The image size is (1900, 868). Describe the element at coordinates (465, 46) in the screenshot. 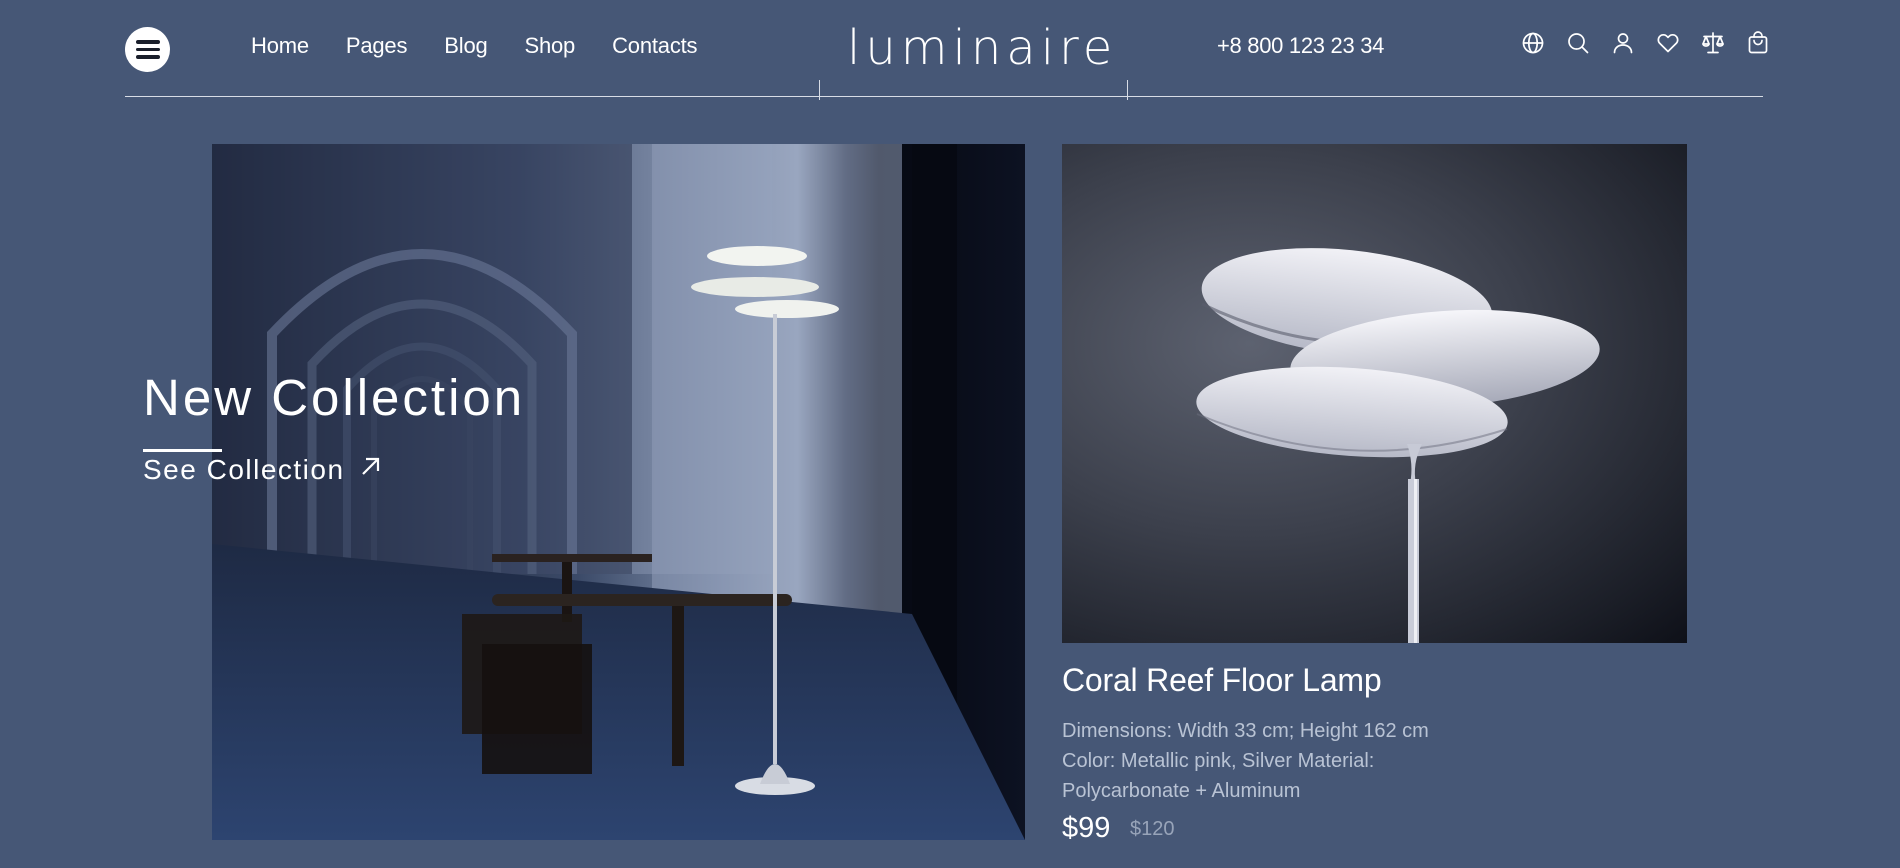

I see `nav-blog: Blog` at that location.